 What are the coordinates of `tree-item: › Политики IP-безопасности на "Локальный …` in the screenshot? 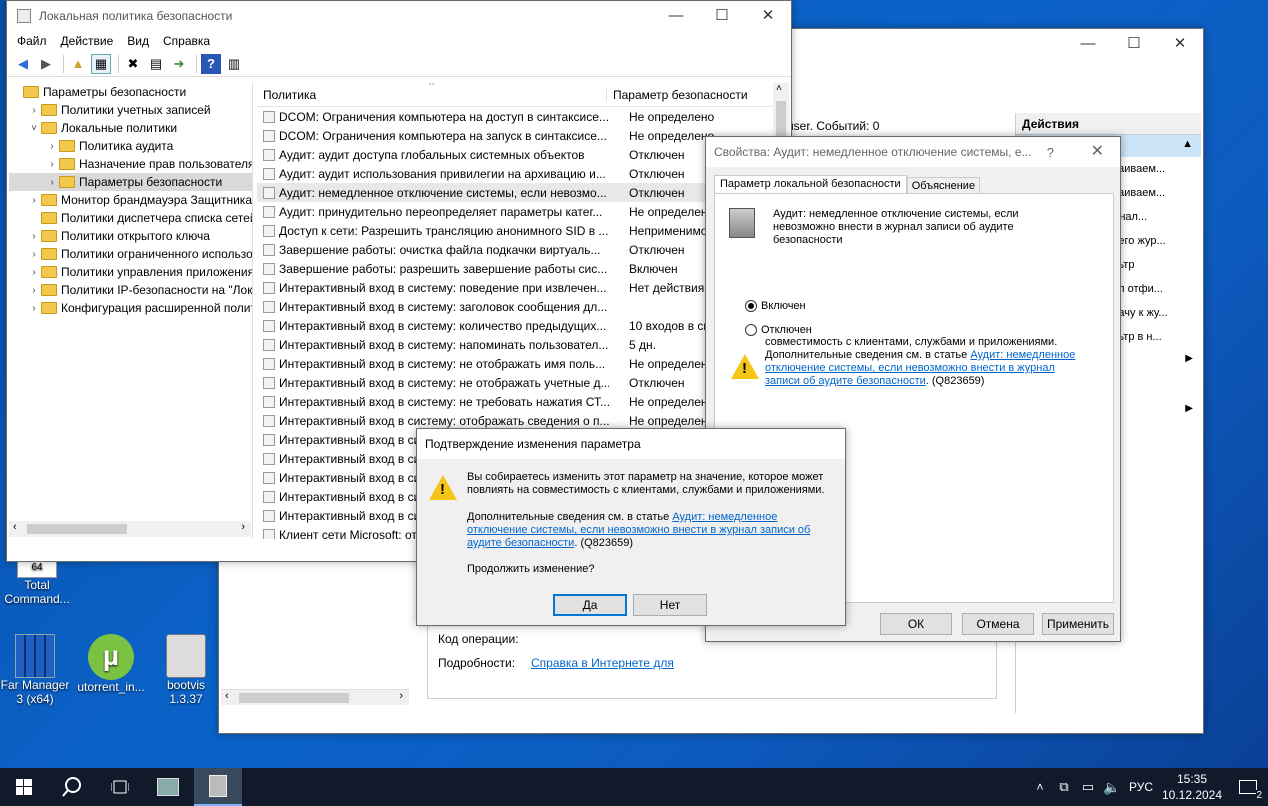 It's located at (130, 290).